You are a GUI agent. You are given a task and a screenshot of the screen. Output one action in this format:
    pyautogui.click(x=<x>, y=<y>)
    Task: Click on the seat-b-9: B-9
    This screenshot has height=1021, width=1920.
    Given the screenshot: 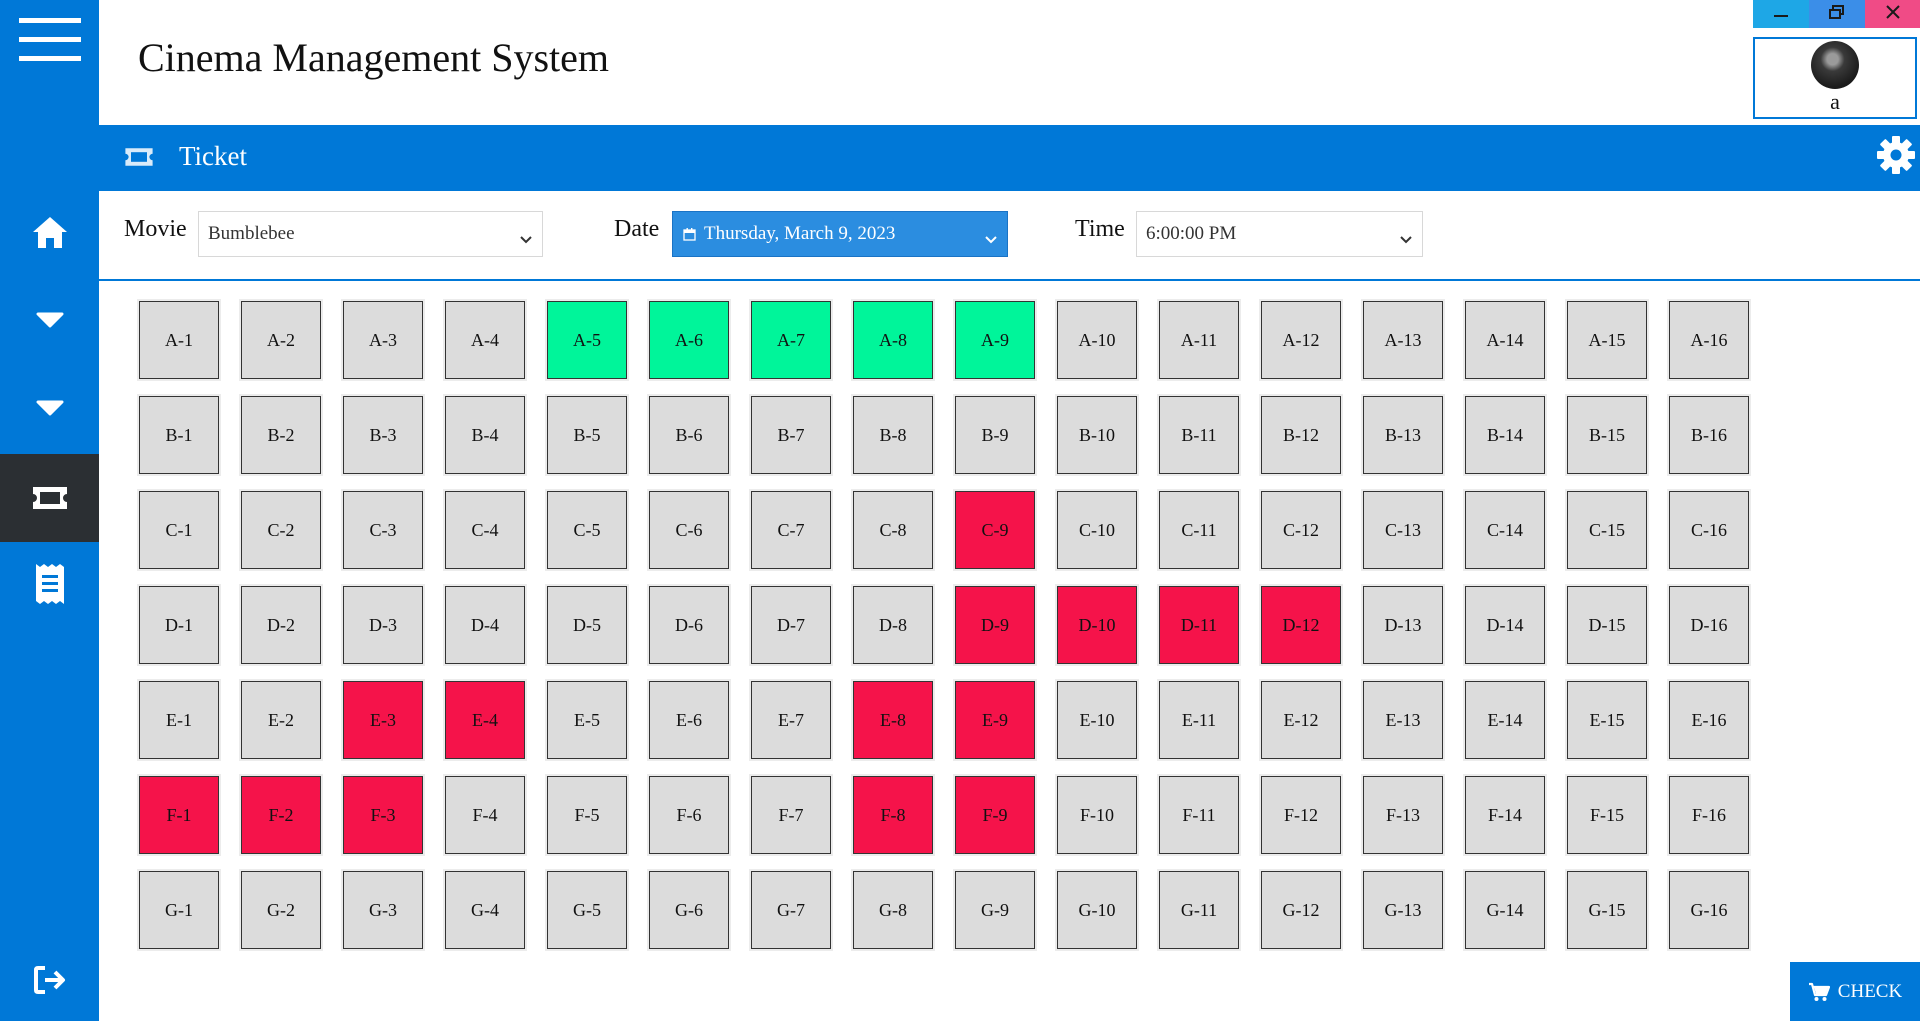 What is the action you would take?
    pyautogui.click(x=995, y=435)
    